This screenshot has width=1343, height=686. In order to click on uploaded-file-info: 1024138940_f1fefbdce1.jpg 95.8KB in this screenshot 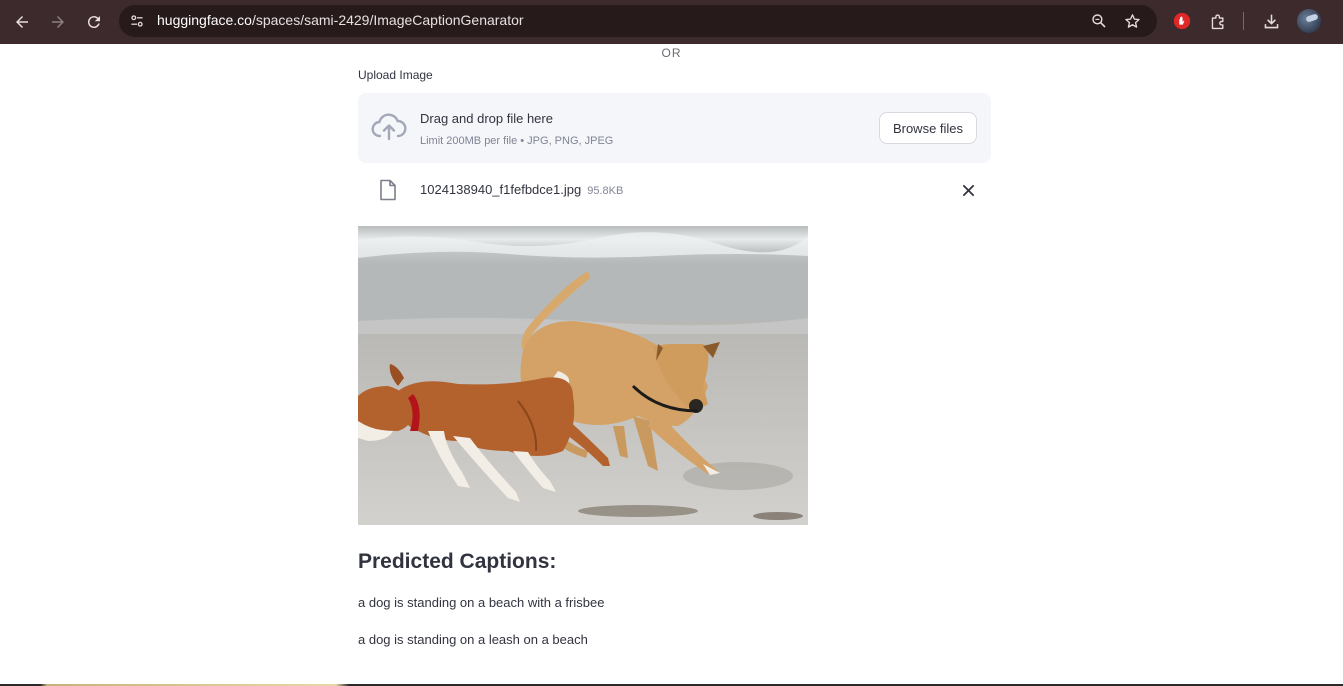, I will do `click(521, 189)`.